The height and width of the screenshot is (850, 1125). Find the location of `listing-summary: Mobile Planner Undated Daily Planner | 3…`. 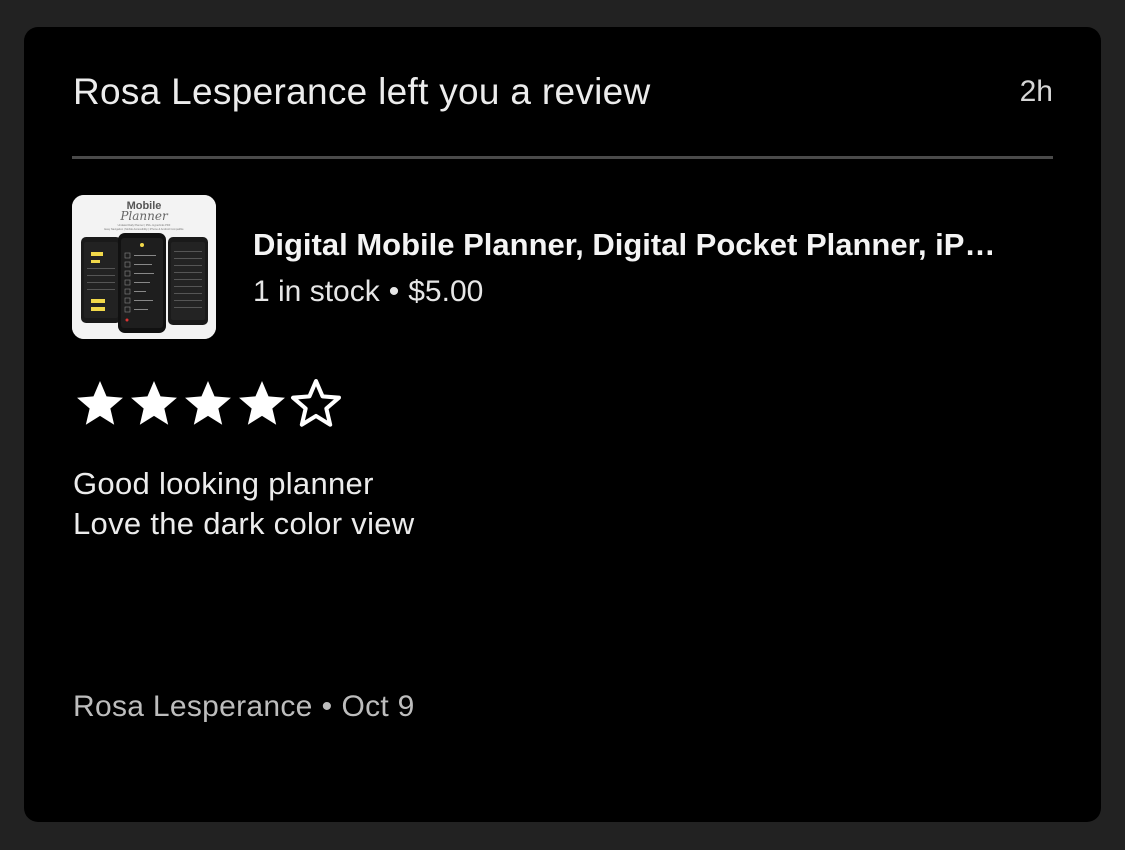

listing-summary: Mobile Planner Undated Daily Planner | 3… is located at coordinates (562, 267).